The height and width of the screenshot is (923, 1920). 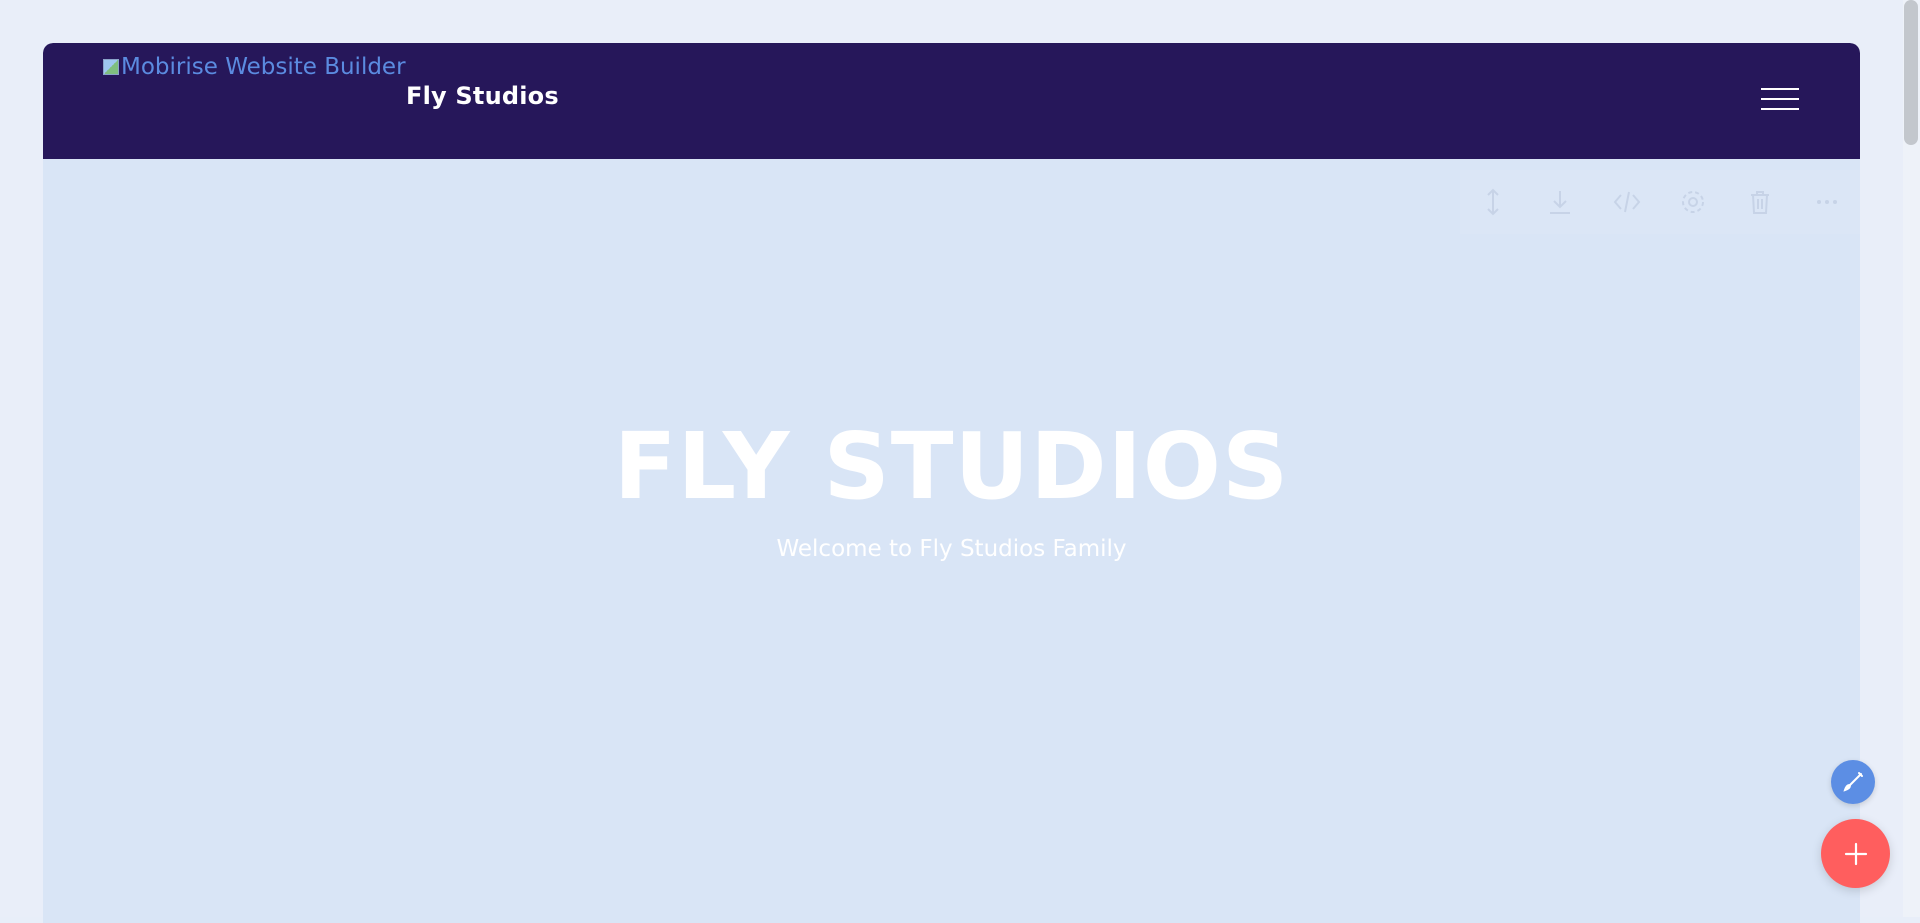 I want to click on scrollbar-thumb, so click(x=1911, y=72).